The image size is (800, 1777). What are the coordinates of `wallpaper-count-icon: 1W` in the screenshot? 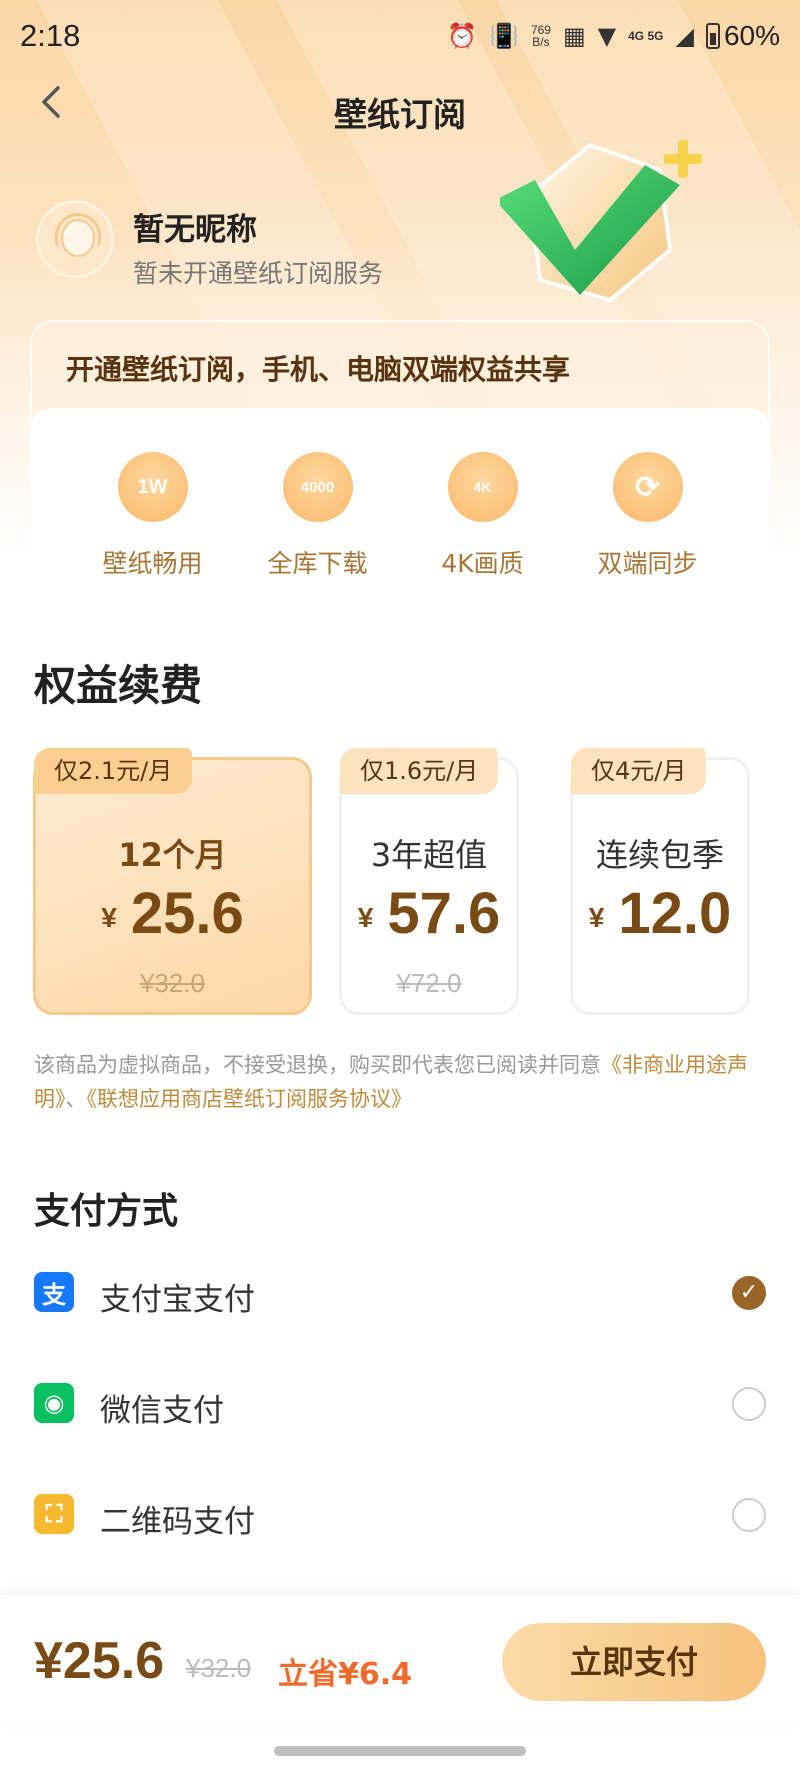 It's located at (152, 487).